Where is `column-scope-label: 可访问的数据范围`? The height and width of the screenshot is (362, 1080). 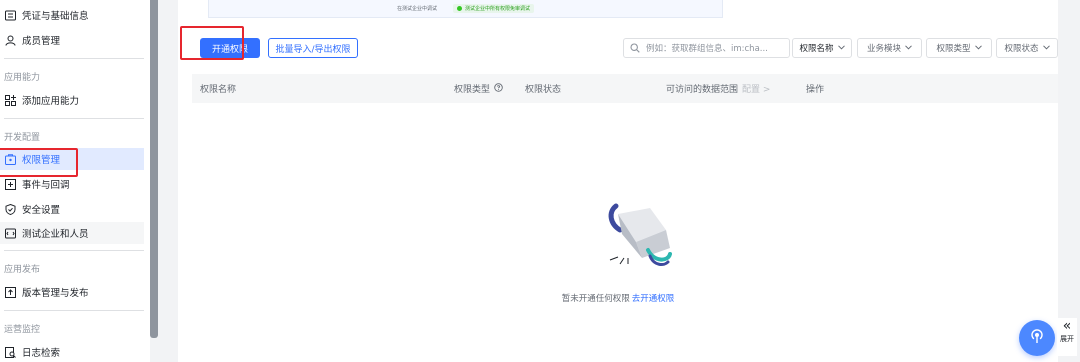 column-scope-label: 可访问的数据范围 is located at coordinates (702, 90).